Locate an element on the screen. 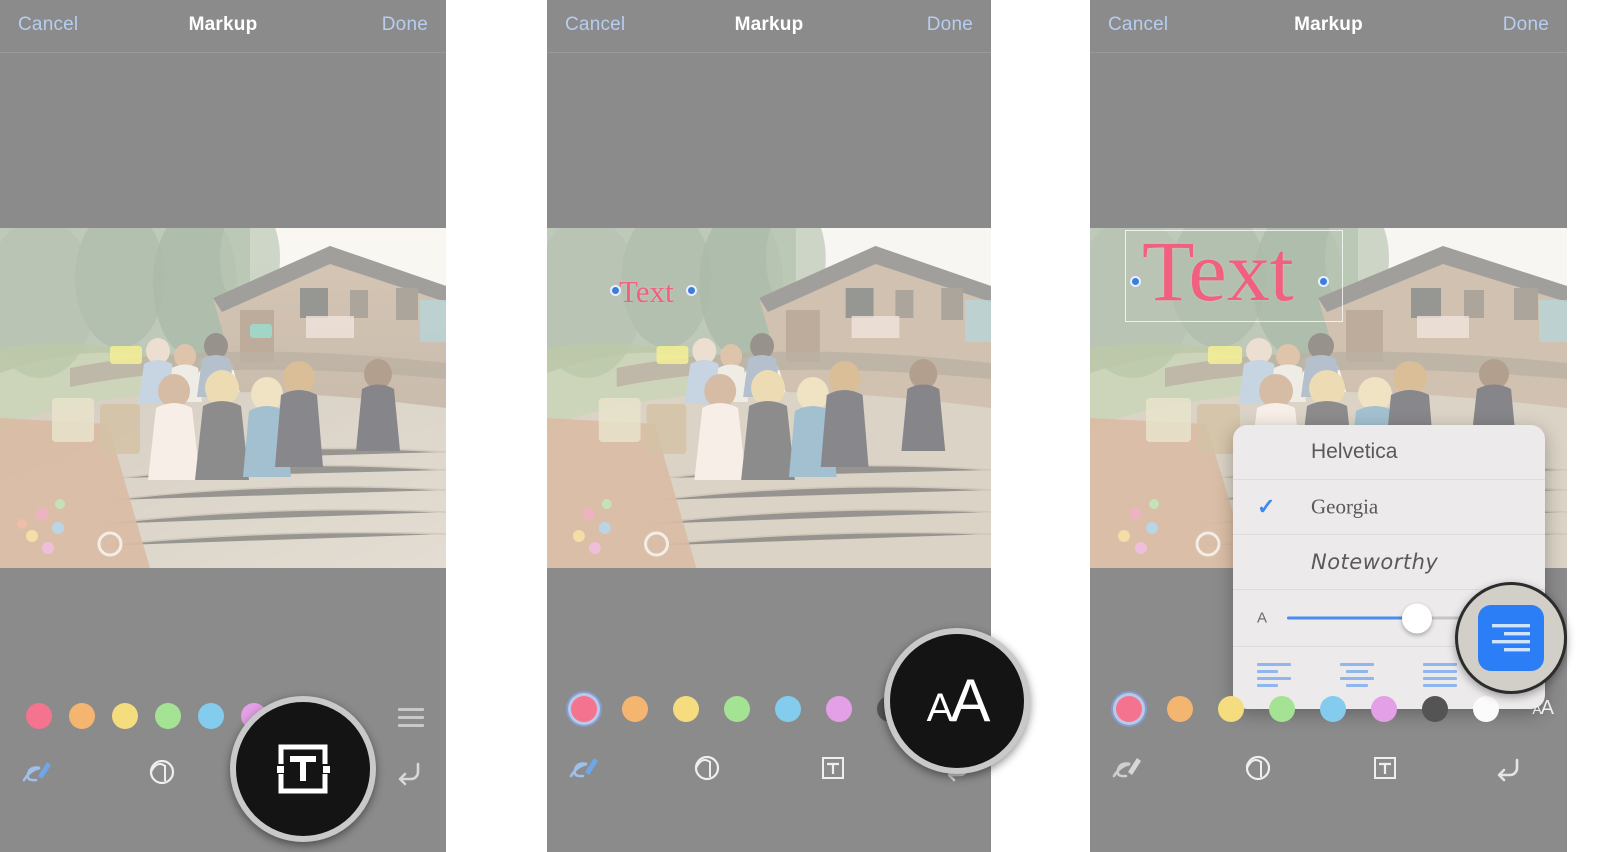 The width and height of the screenshot is (1600, 852). callout-font-size: AA is located at coordinates (957, 701).